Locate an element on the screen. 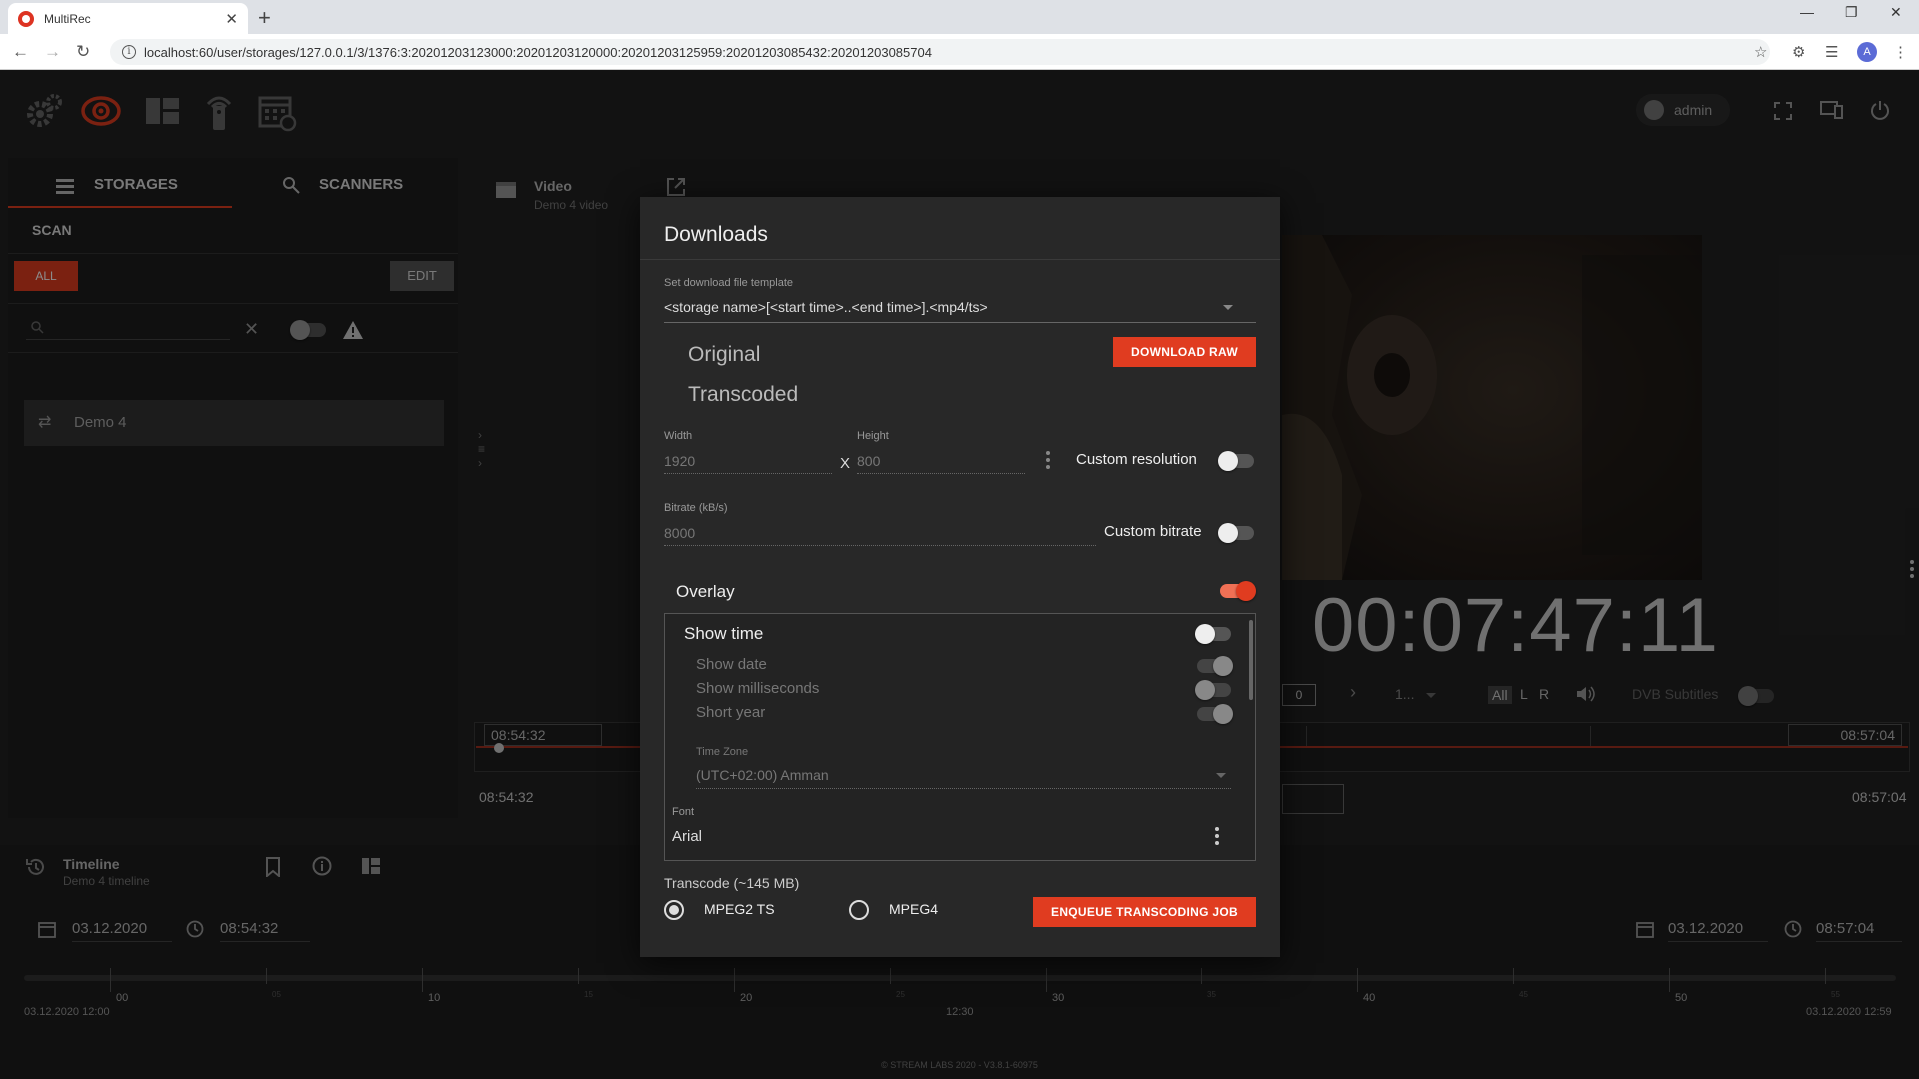 The image size is (1919, 1079). overlay-label: Overlay is located at coordinates (705, 591).